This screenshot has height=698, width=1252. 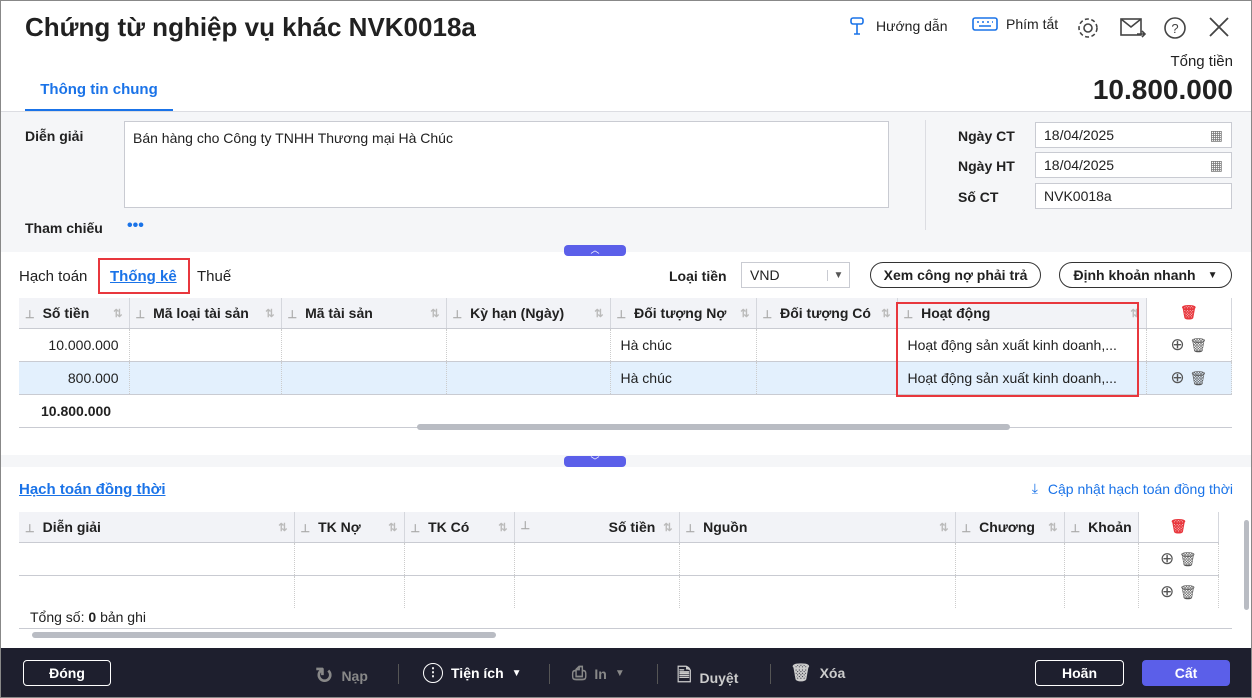 What do you see at coordinates (99, 96) in the screenshot?
I see `tab-general-info: Thông tin chung` at bounding box center [99, 96].